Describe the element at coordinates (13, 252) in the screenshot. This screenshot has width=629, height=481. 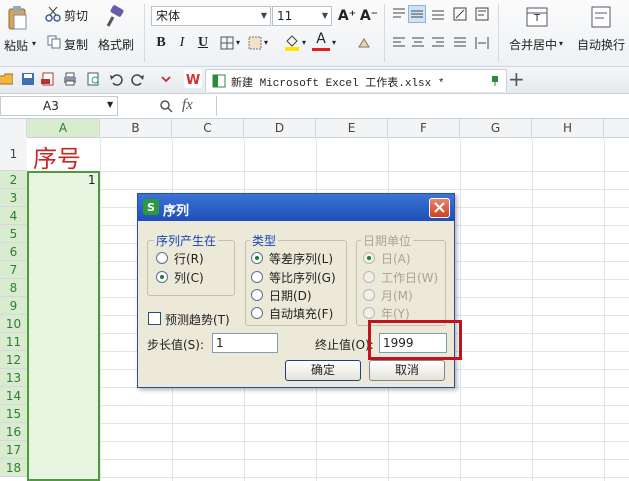
I see `row-header: 6` at that location.